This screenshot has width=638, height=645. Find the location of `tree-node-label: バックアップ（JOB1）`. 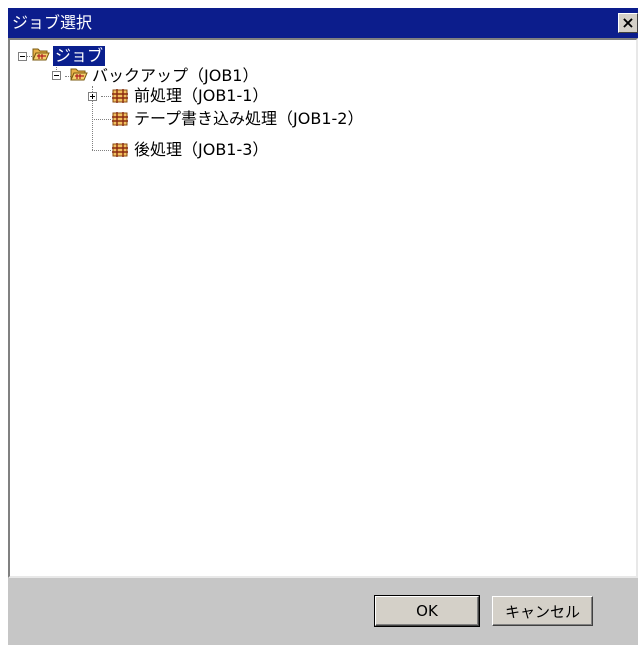

tree-node-label: バックアップ（JOB1） is located at coordinates (175, 75).